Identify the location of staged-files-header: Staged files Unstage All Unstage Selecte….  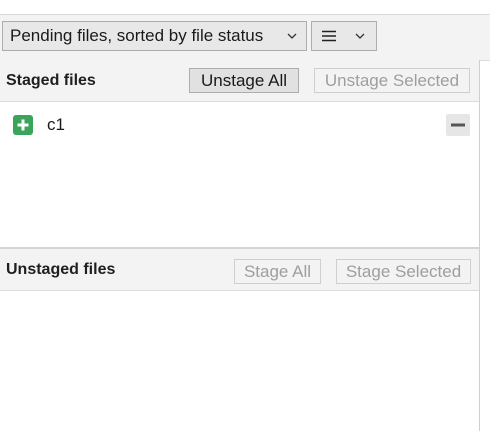
(239, 81).